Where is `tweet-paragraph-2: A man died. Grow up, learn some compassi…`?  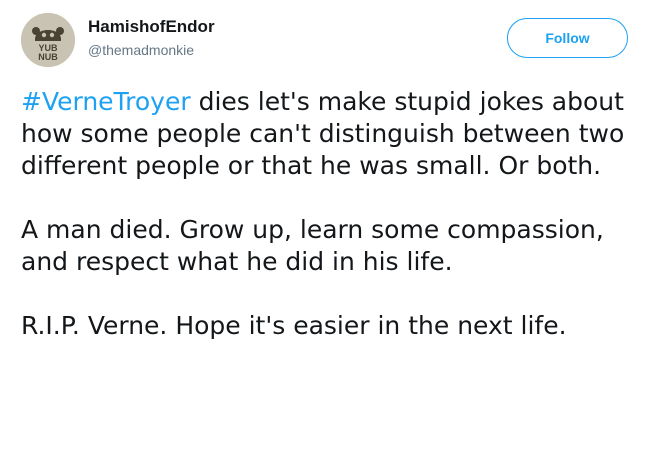
tweet-paragraph-2: A man died. Grow up, learn some compassi… is located at coordinates (312, 245).